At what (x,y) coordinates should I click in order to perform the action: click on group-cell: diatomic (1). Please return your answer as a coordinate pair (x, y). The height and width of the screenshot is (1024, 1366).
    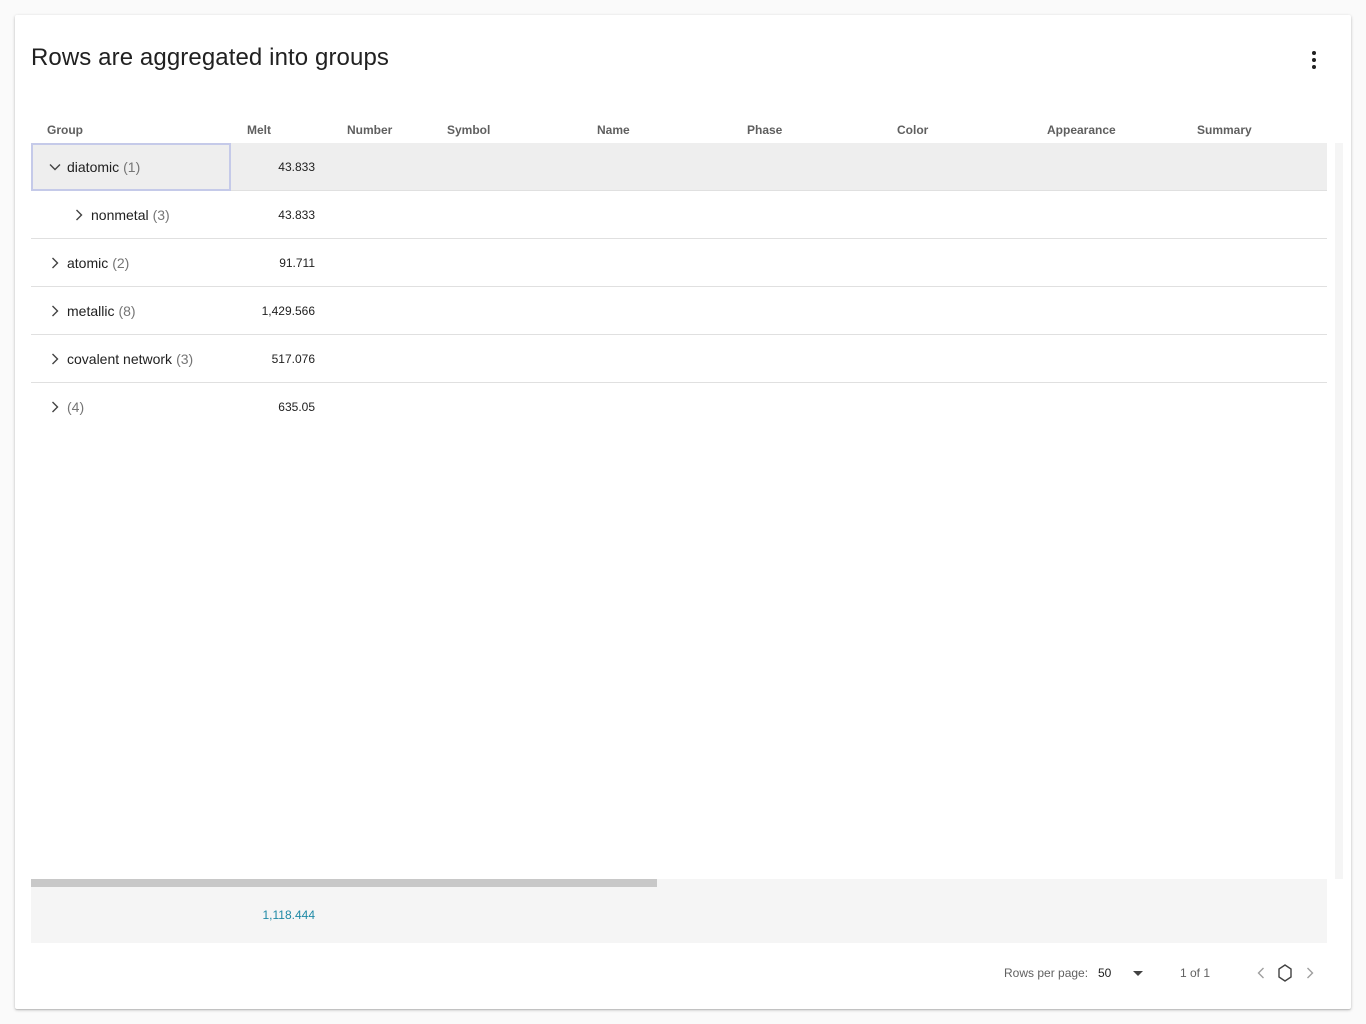
    Looking at the image, I should click on (131, 167).